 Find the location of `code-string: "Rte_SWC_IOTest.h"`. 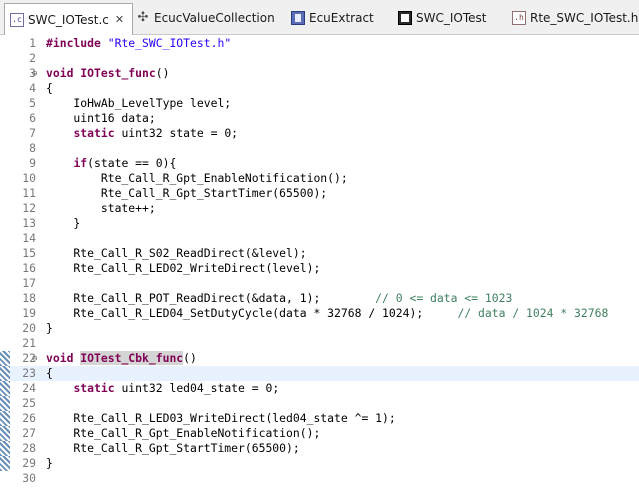

code-string: "Rte_SWC_IOTest.h" is located at coordinates (169, 43).